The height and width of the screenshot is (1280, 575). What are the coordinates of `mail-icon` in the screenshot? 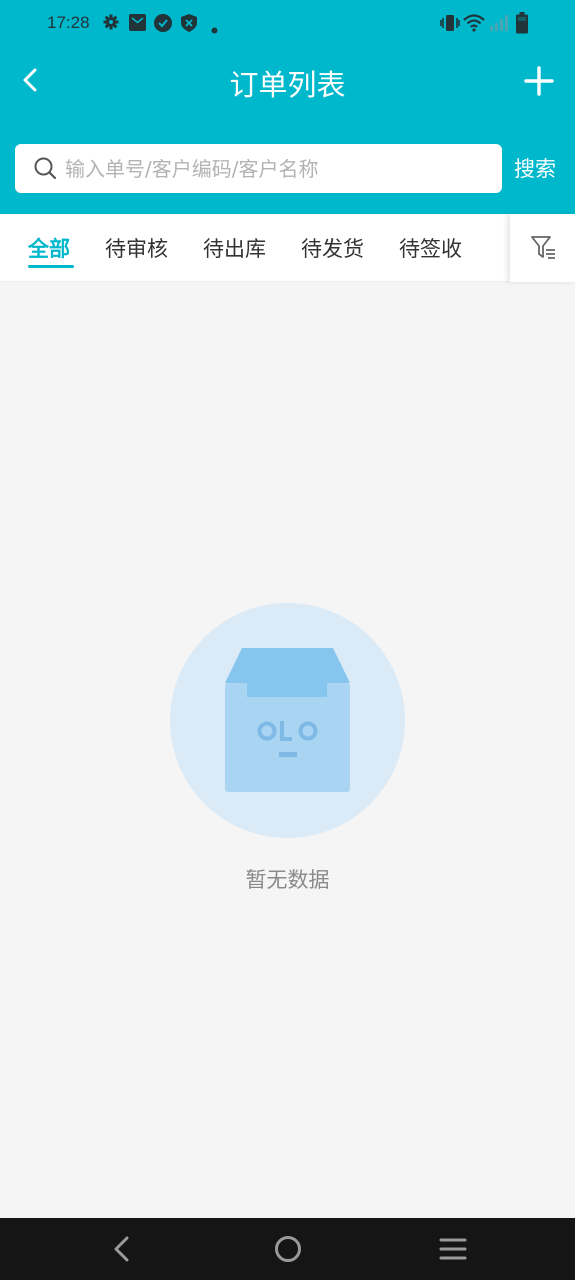 It's located at (137, 24).